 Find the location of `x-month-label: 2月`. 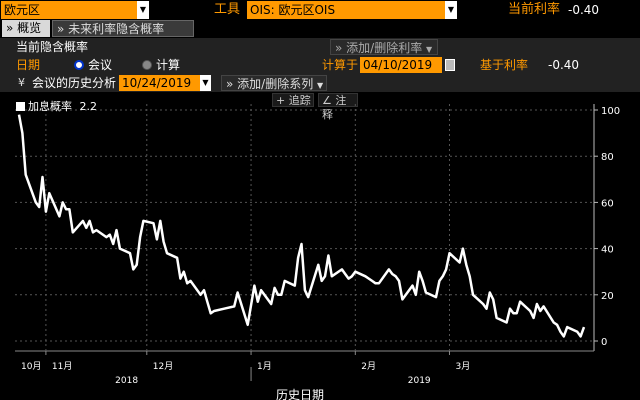

x-month-label: 2月 is located at coordinates (368, 366).